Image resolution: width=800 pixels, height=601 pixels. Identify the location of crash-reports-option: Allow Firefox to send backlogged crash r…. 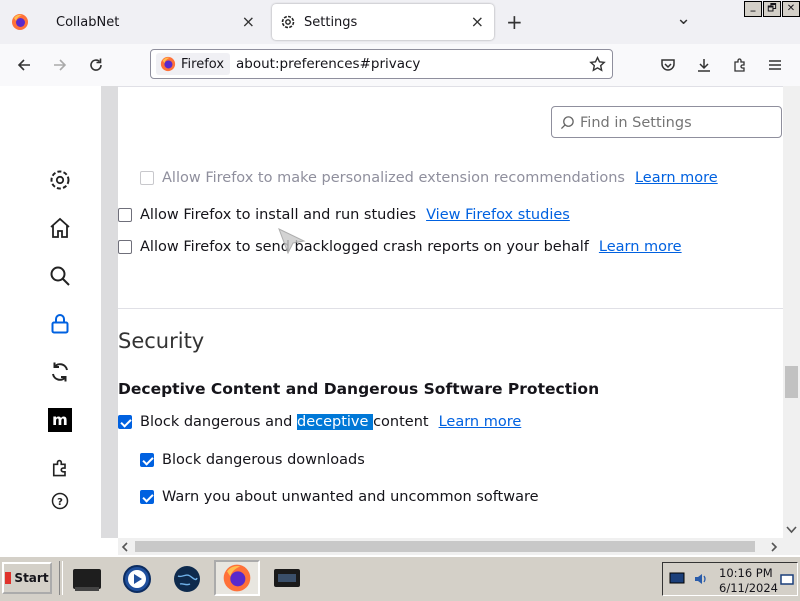
(400, 247).